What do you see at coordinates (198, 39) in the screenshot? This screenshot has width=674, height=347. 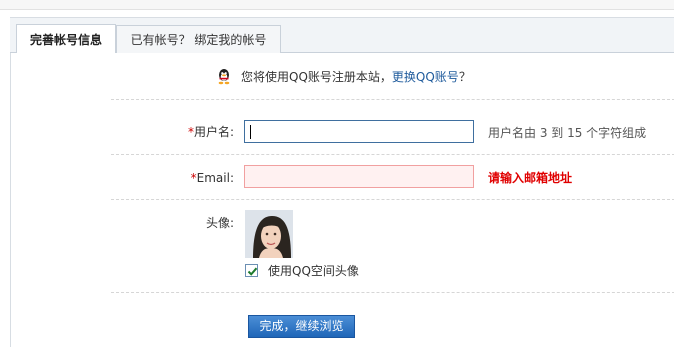 I see `tab-bind-existing-account: 已有帐号？ 绑定我的帐号` at bounding box center [198, 39].